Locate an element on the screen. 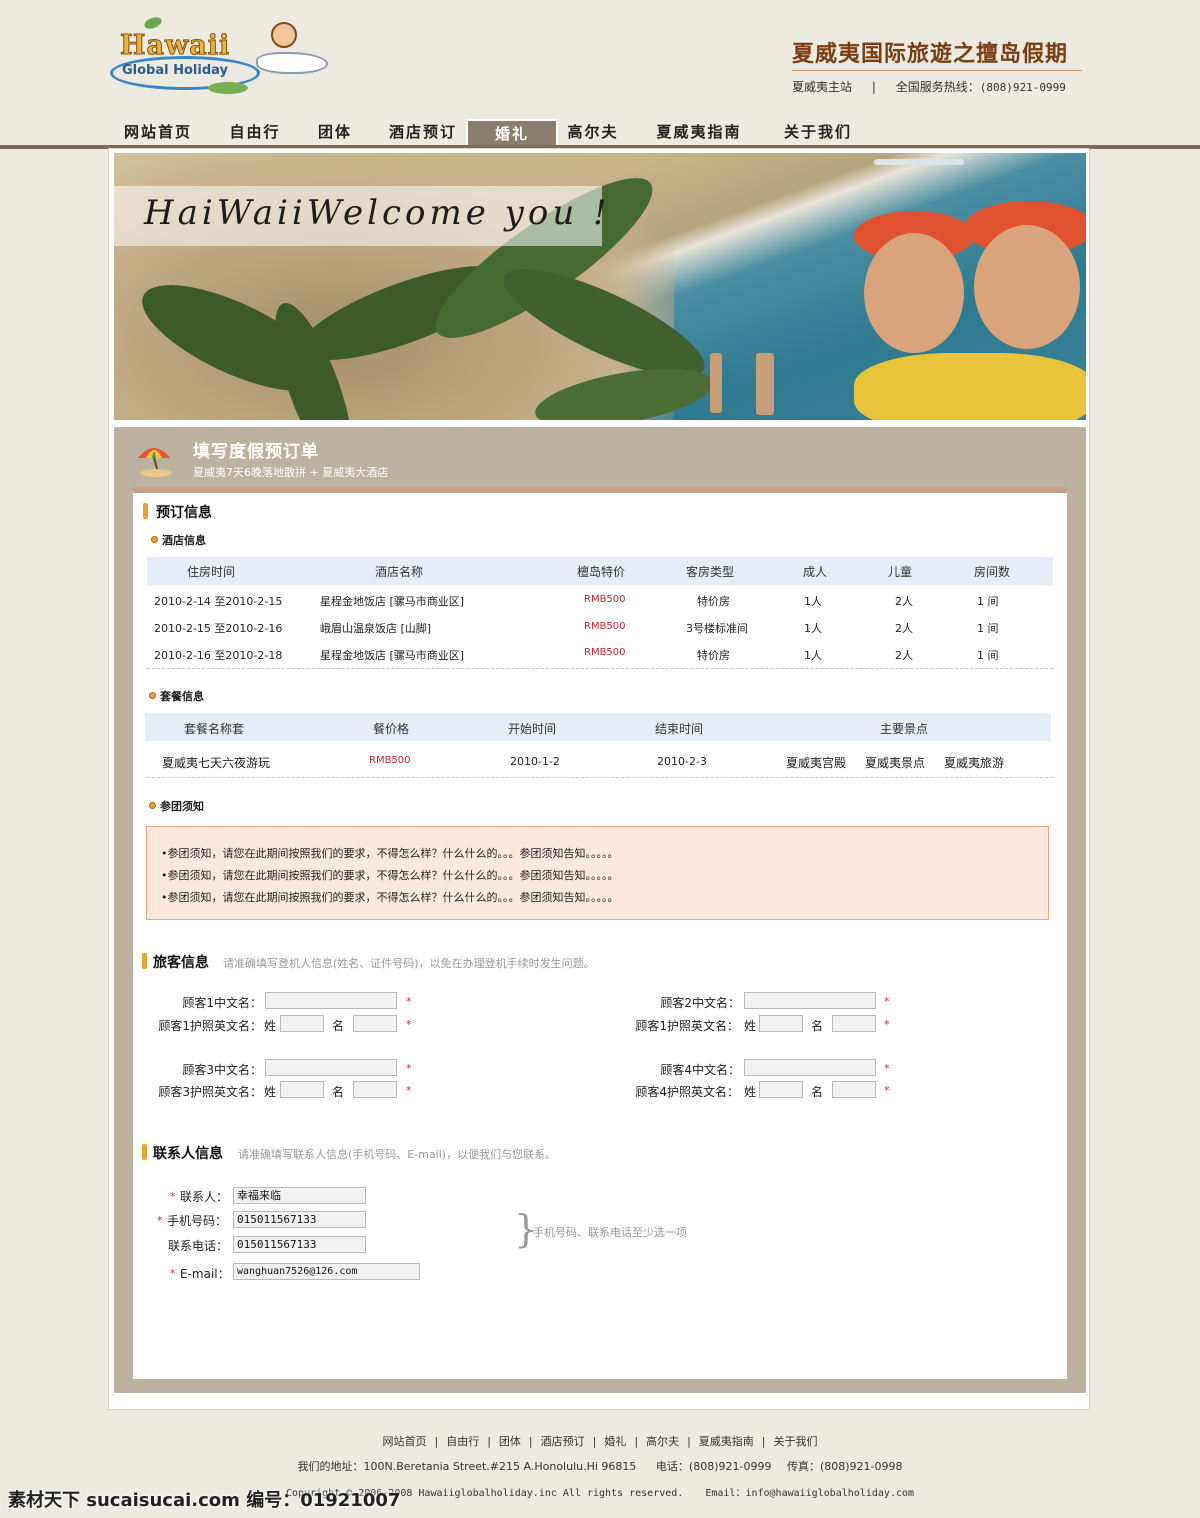  email-label: E-mail： is located at coordinates (205, 1274).